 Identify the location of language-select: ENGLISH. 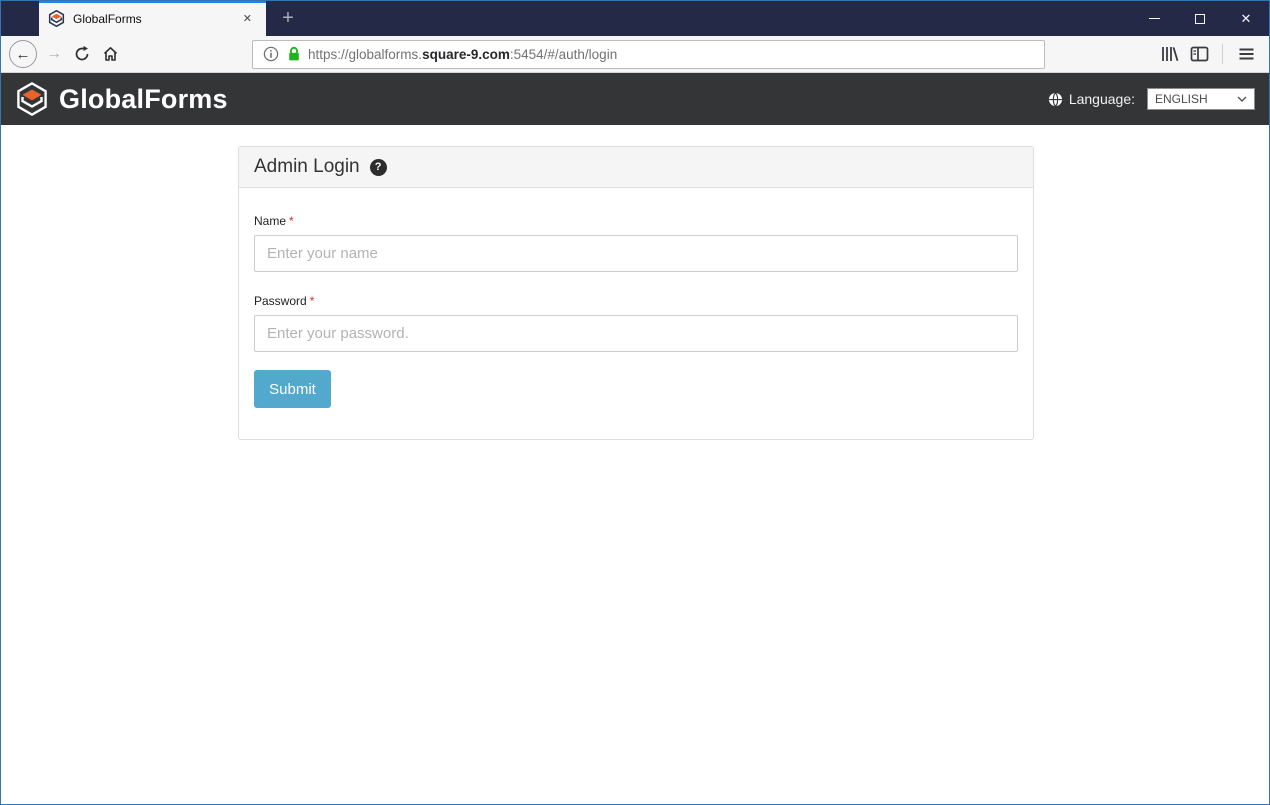
(1201, 99).